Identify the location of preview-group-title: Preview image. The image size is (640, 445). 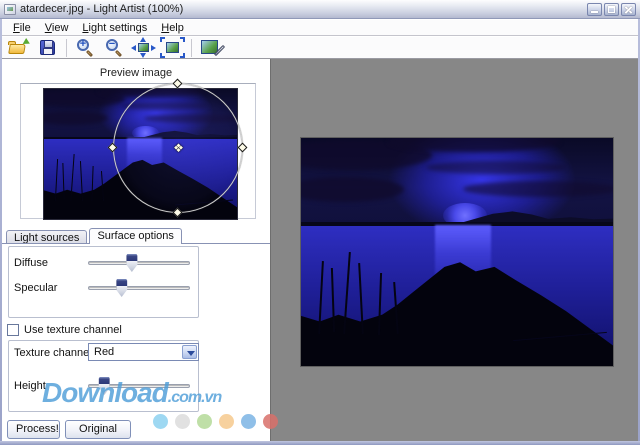
(136, 73).